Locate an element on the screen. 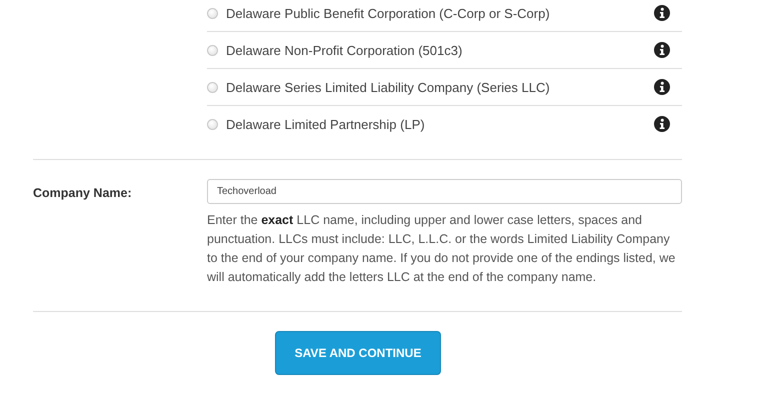  option-label: Delaware Non-Profit Corporation (501c3) is located at coordinates (440, 50).